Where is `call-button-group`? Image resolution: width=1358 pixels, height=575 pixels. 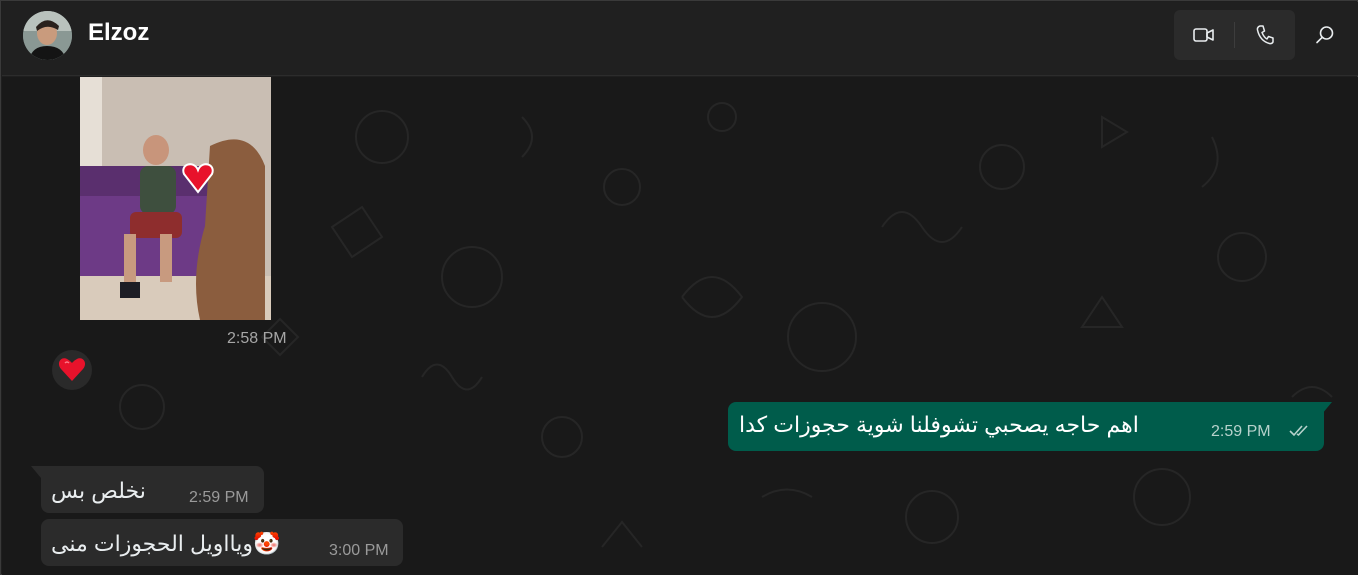 call-button-group is located at coordinates (1234, 35).